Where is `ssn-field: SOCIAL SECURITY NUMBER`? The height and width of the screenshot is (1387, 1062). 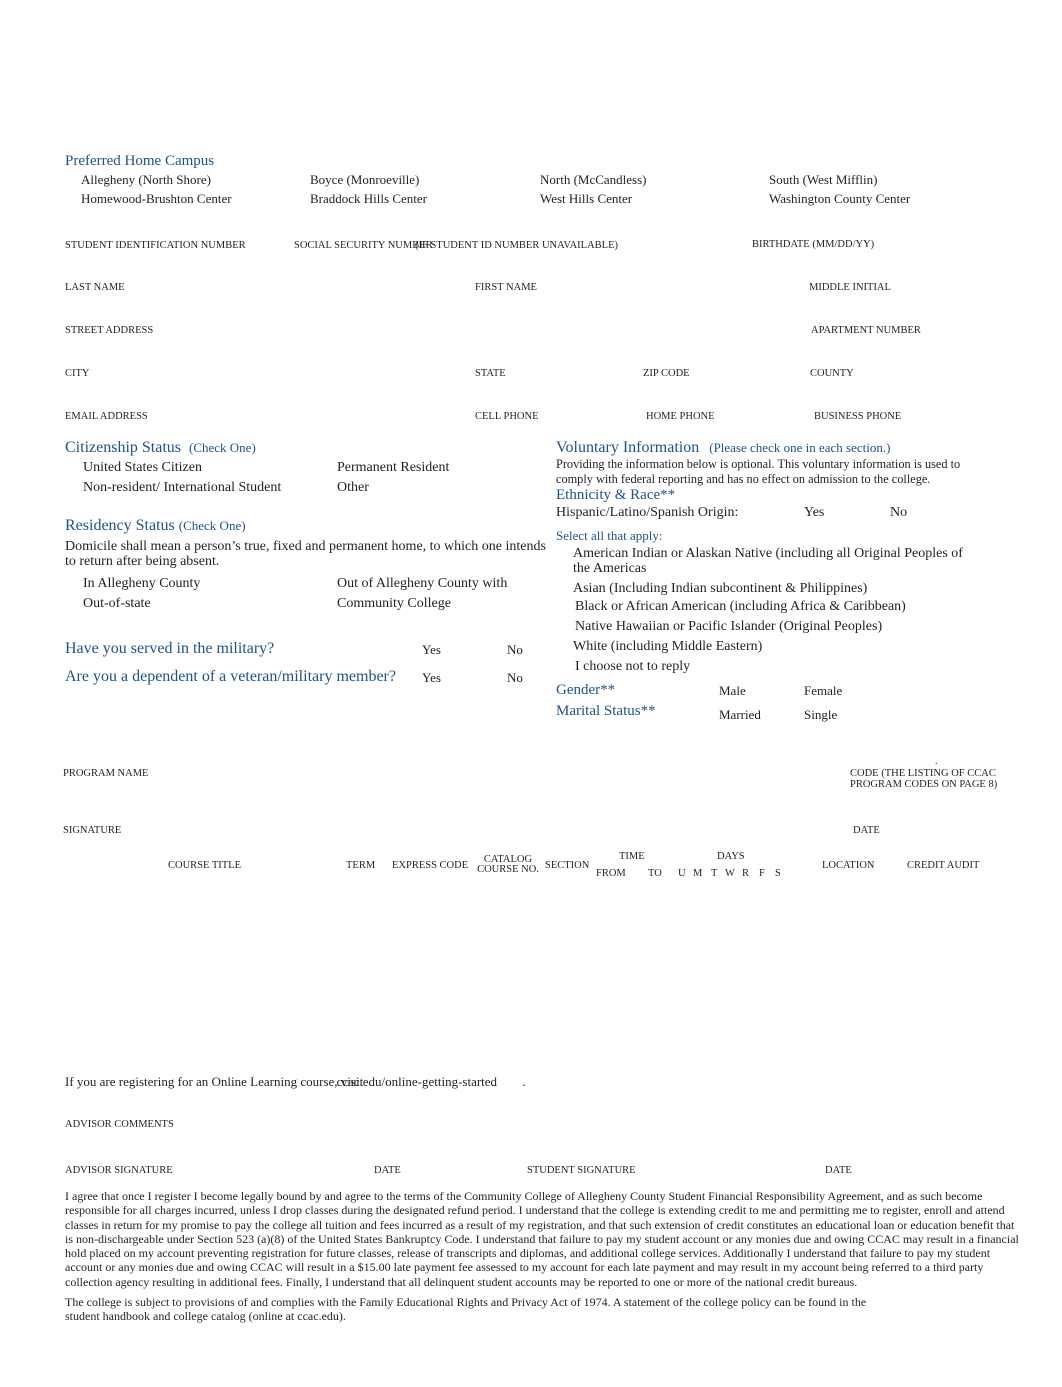 ssn-field: SOCIAL SECURITY NUMBER is located at coordinates (363, 245).